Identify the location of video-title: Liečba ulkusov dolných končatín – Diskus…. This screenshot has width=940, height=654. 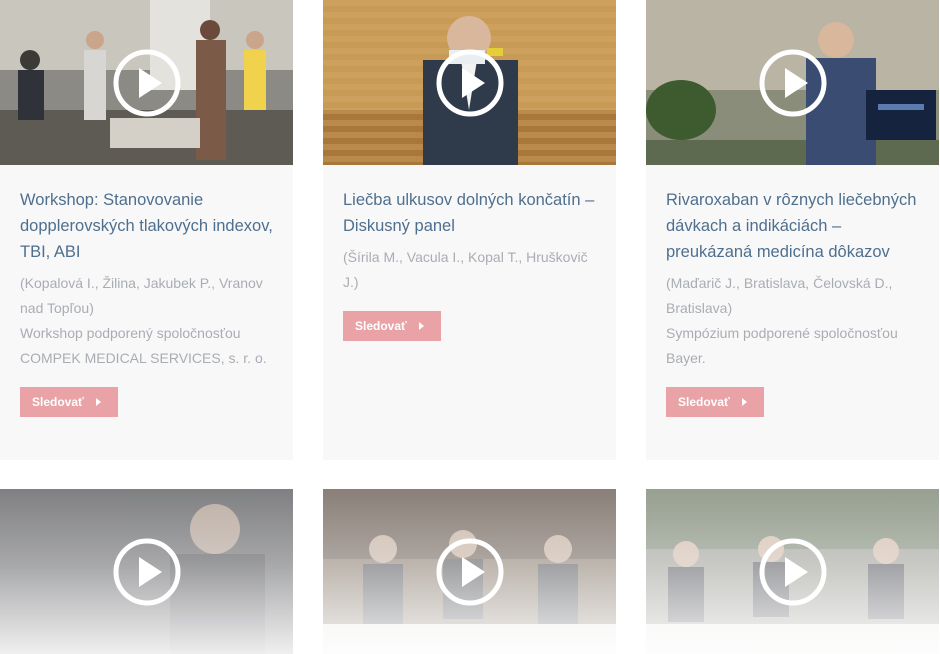
(469, 213).